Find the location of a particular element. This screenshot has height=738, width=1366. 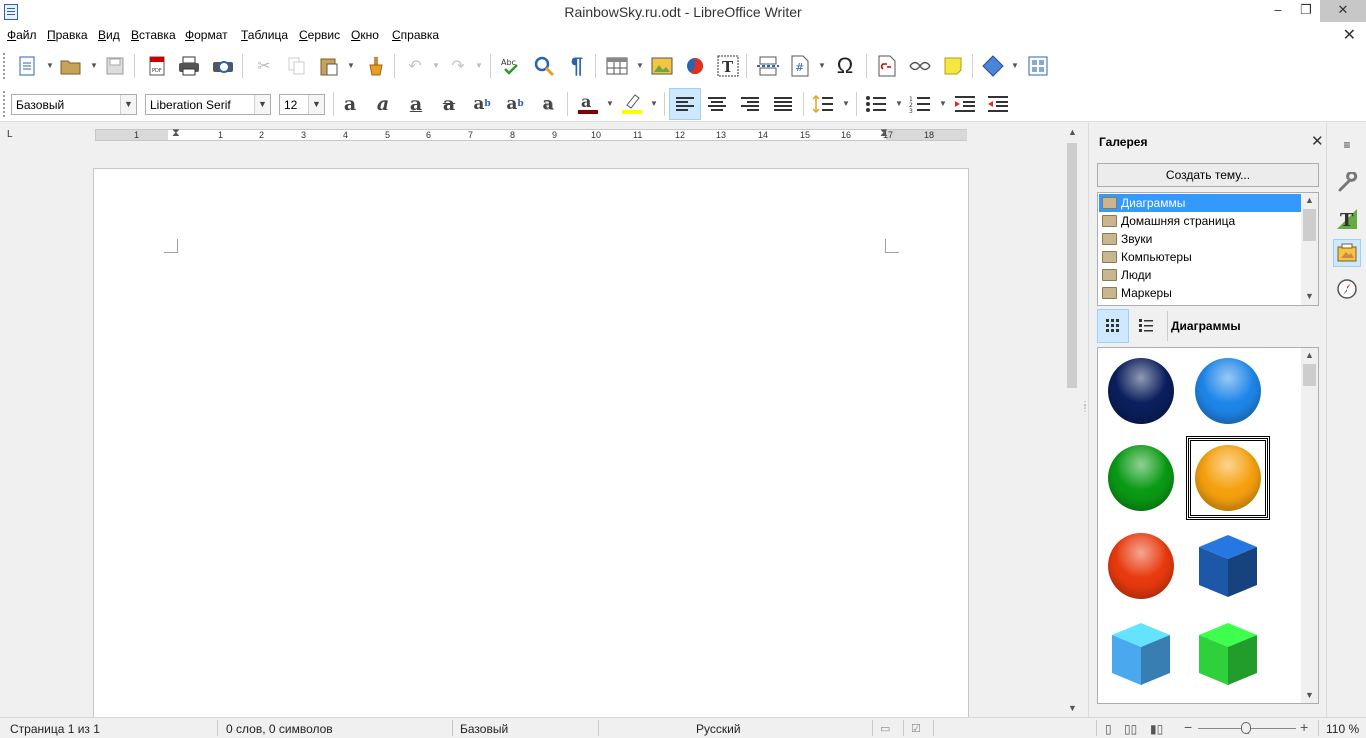

insert-field-icon: # is located at coordinates (800, 66).